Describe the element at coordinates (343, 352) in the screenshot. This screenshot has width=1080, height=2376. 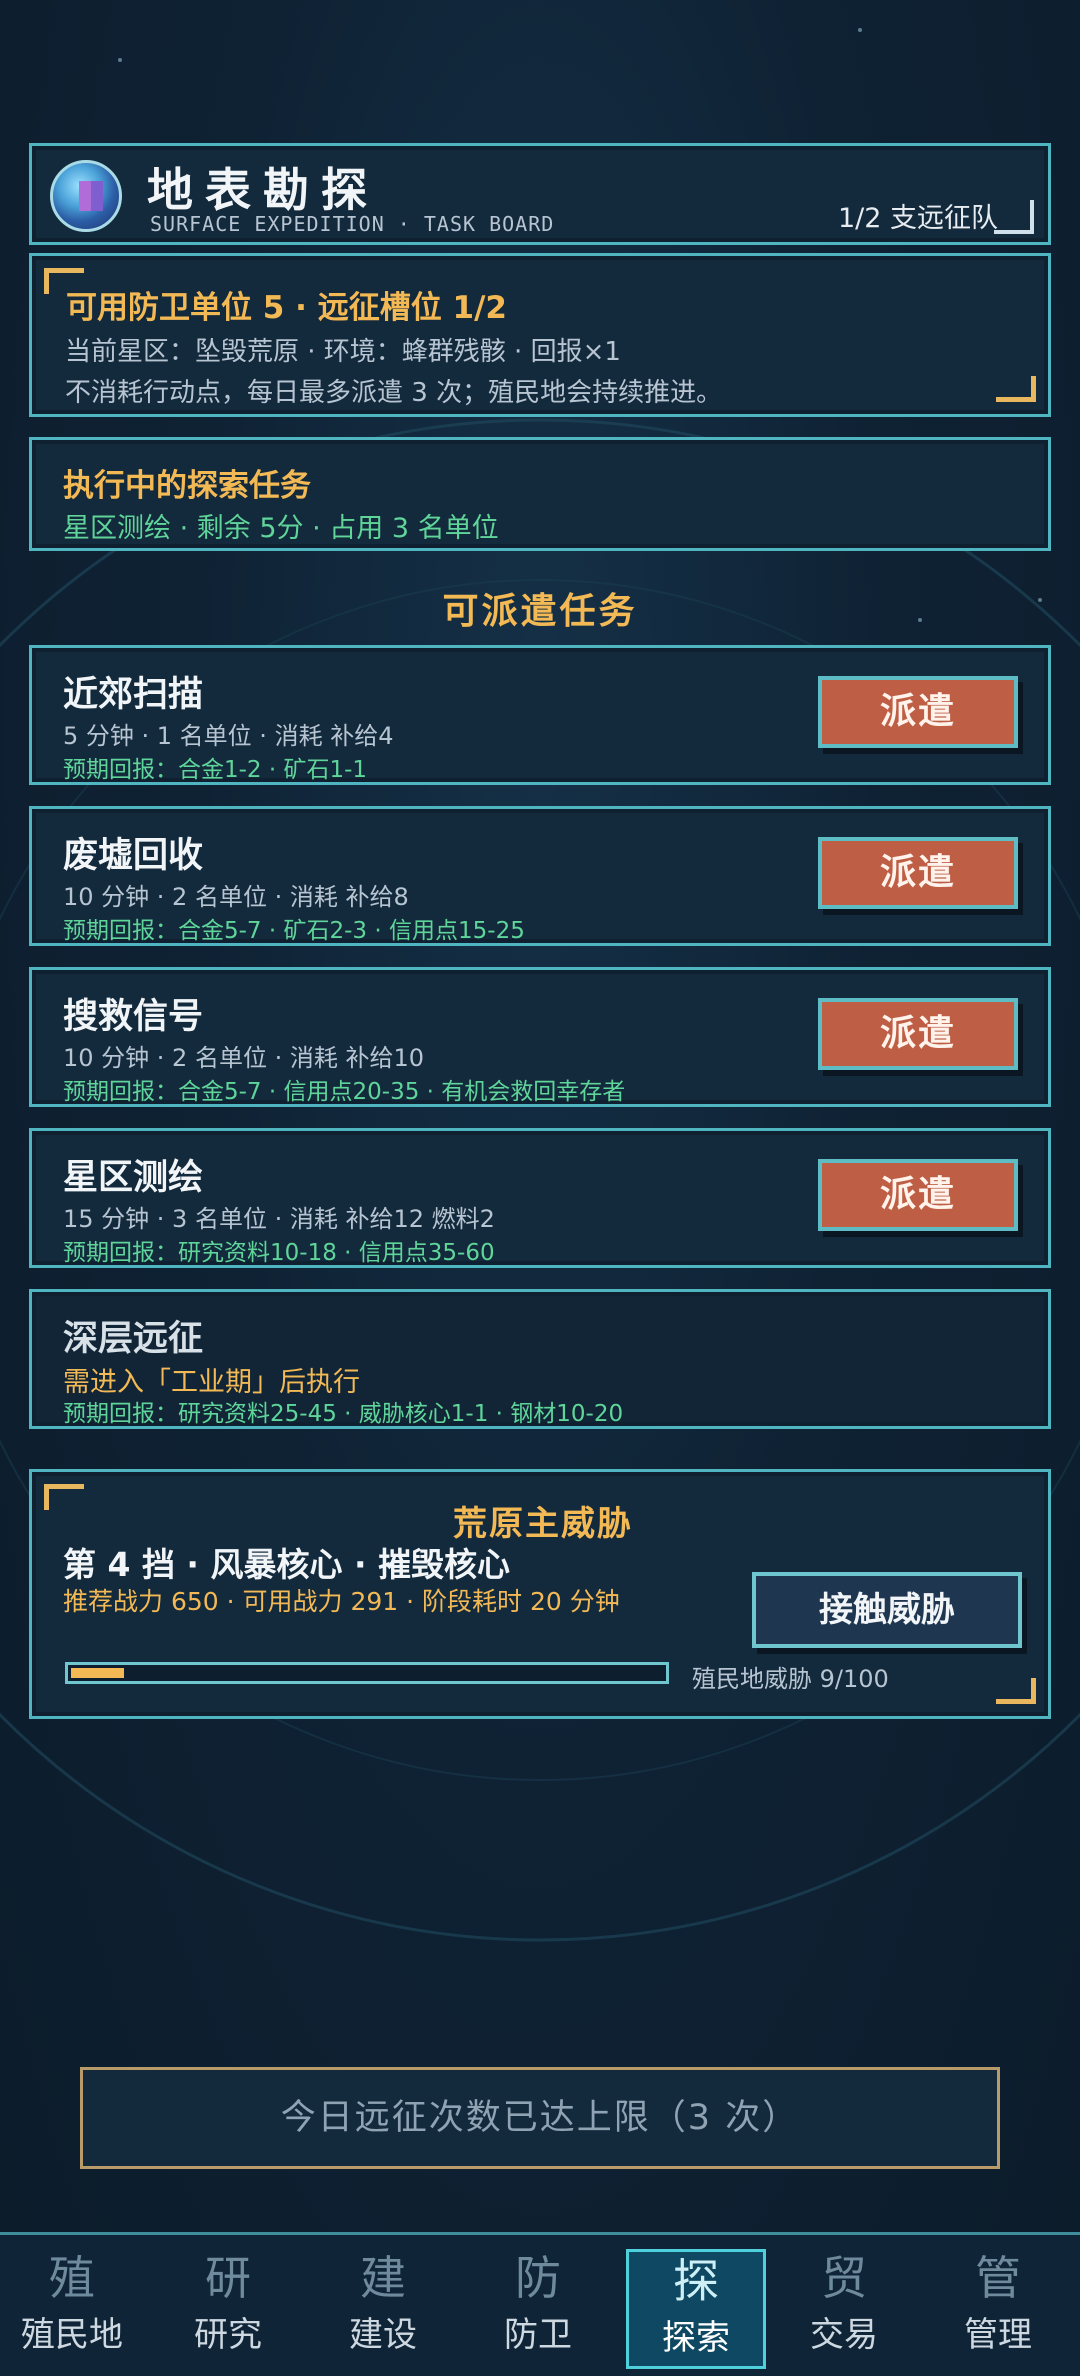
I see `info-sector: 当前星区：坠毁荒原 · 环境：蜂群残骸 · 回报×1` at that location.